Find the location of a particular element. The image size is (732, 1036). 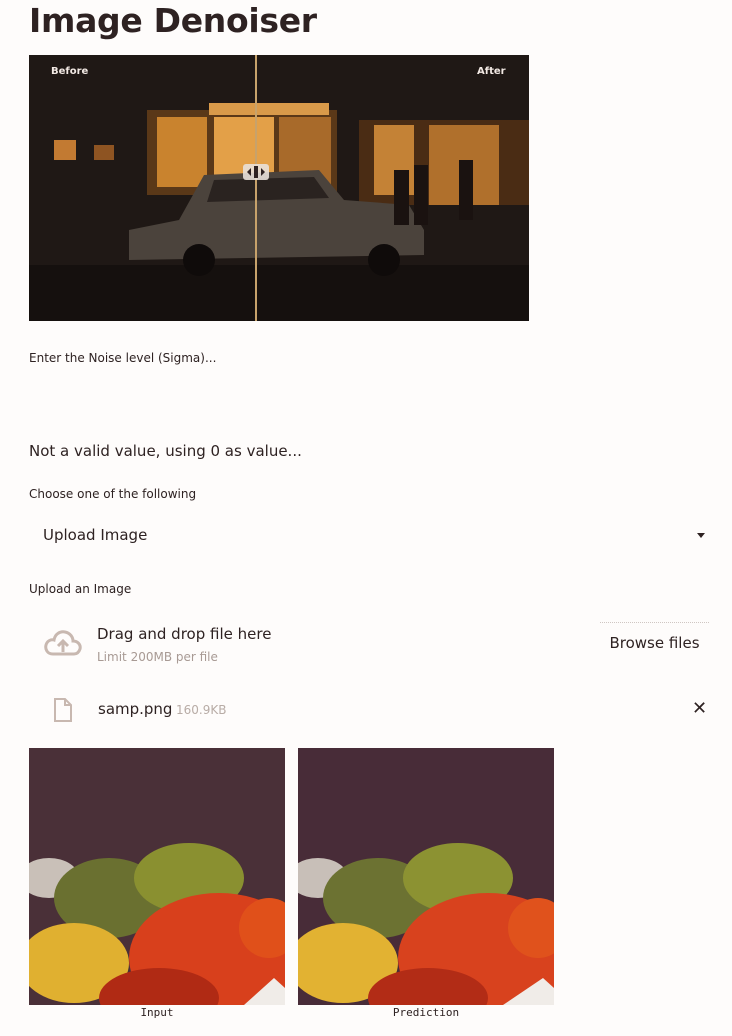

close-icon: ✕ is located at coordinates (699, 709).